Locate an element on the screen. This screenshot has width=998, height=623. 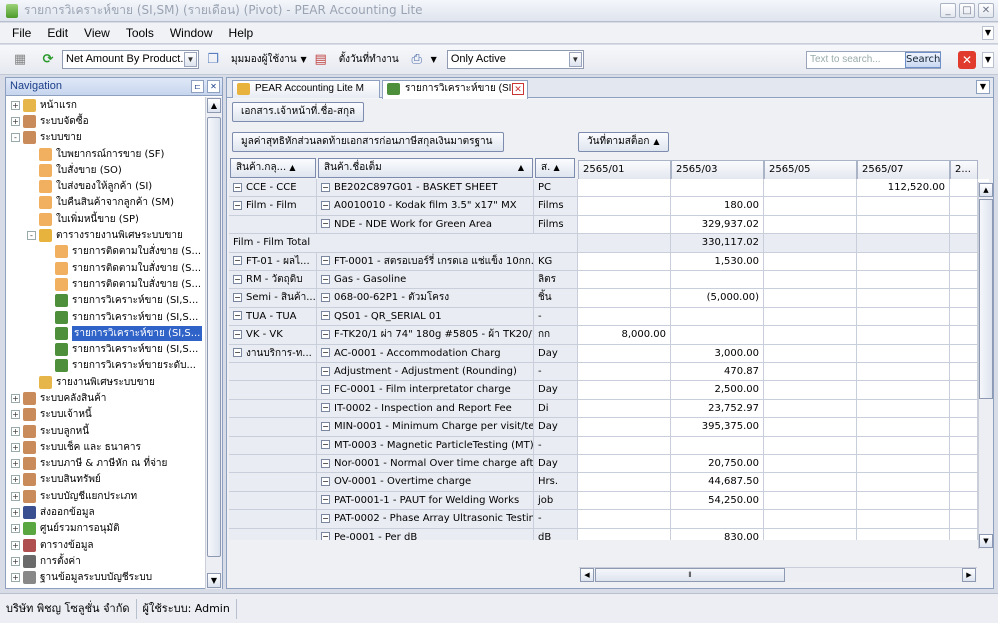
nav-item: ใบเพิ่มหนี้ขาย (SP) is located at coordinates (106, 219).